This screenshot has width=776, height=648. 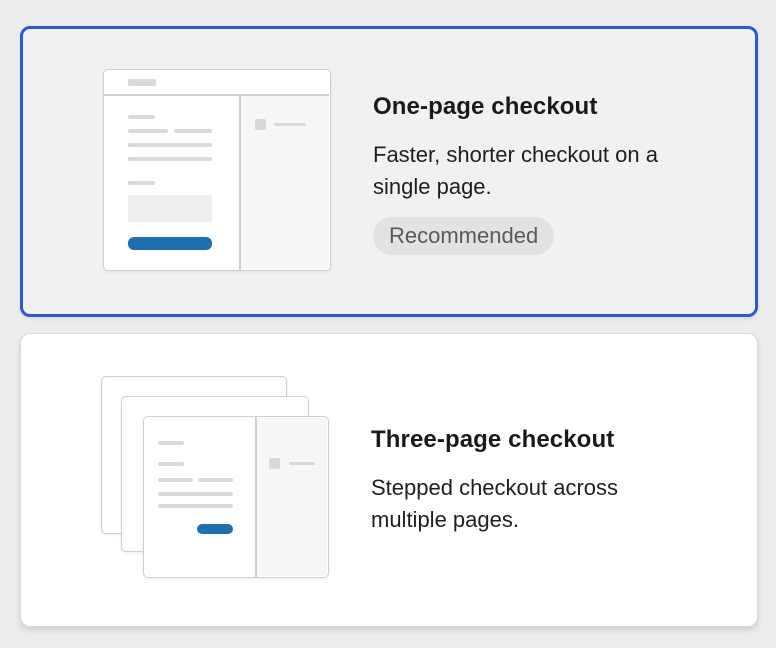 What do you see at coordinates (215, 529) in the screenshot?
I see `continue-button-mock` at bounding box center [215, 529].